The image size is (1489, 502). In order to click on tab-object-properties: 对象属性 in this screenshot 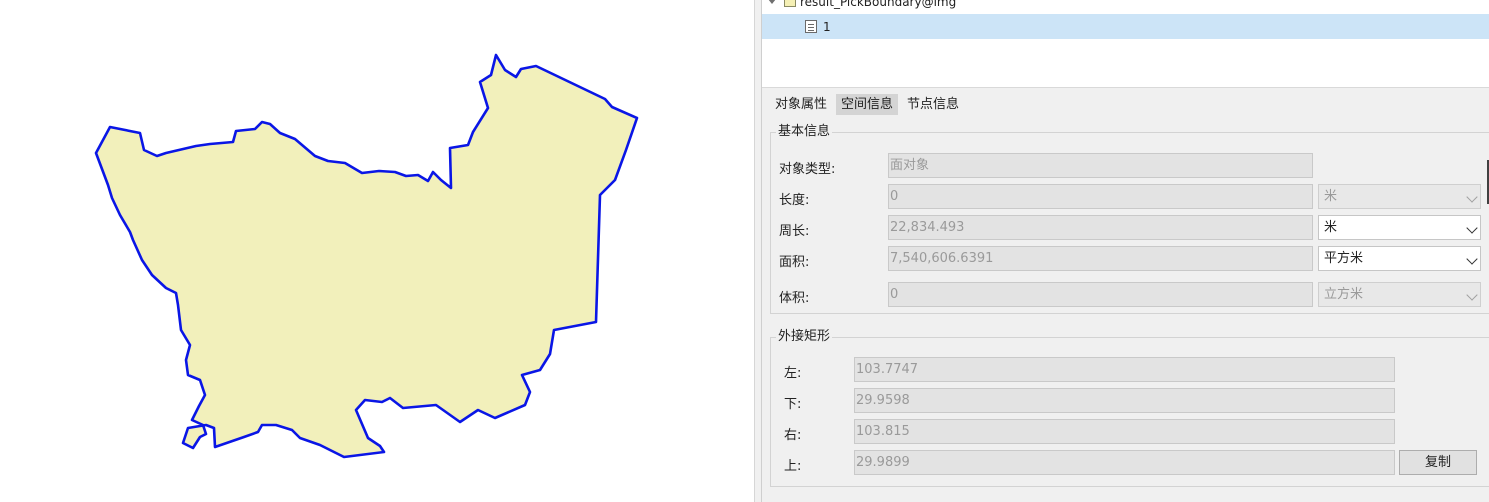, I will do `click(801, 104)`.